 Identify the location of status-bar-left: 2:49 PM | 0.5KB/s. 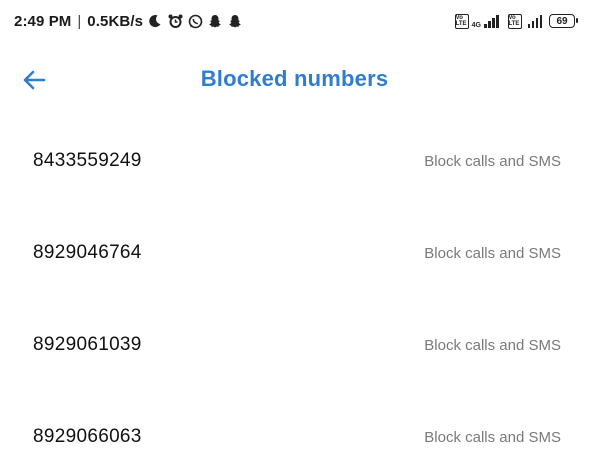
(128, 21).